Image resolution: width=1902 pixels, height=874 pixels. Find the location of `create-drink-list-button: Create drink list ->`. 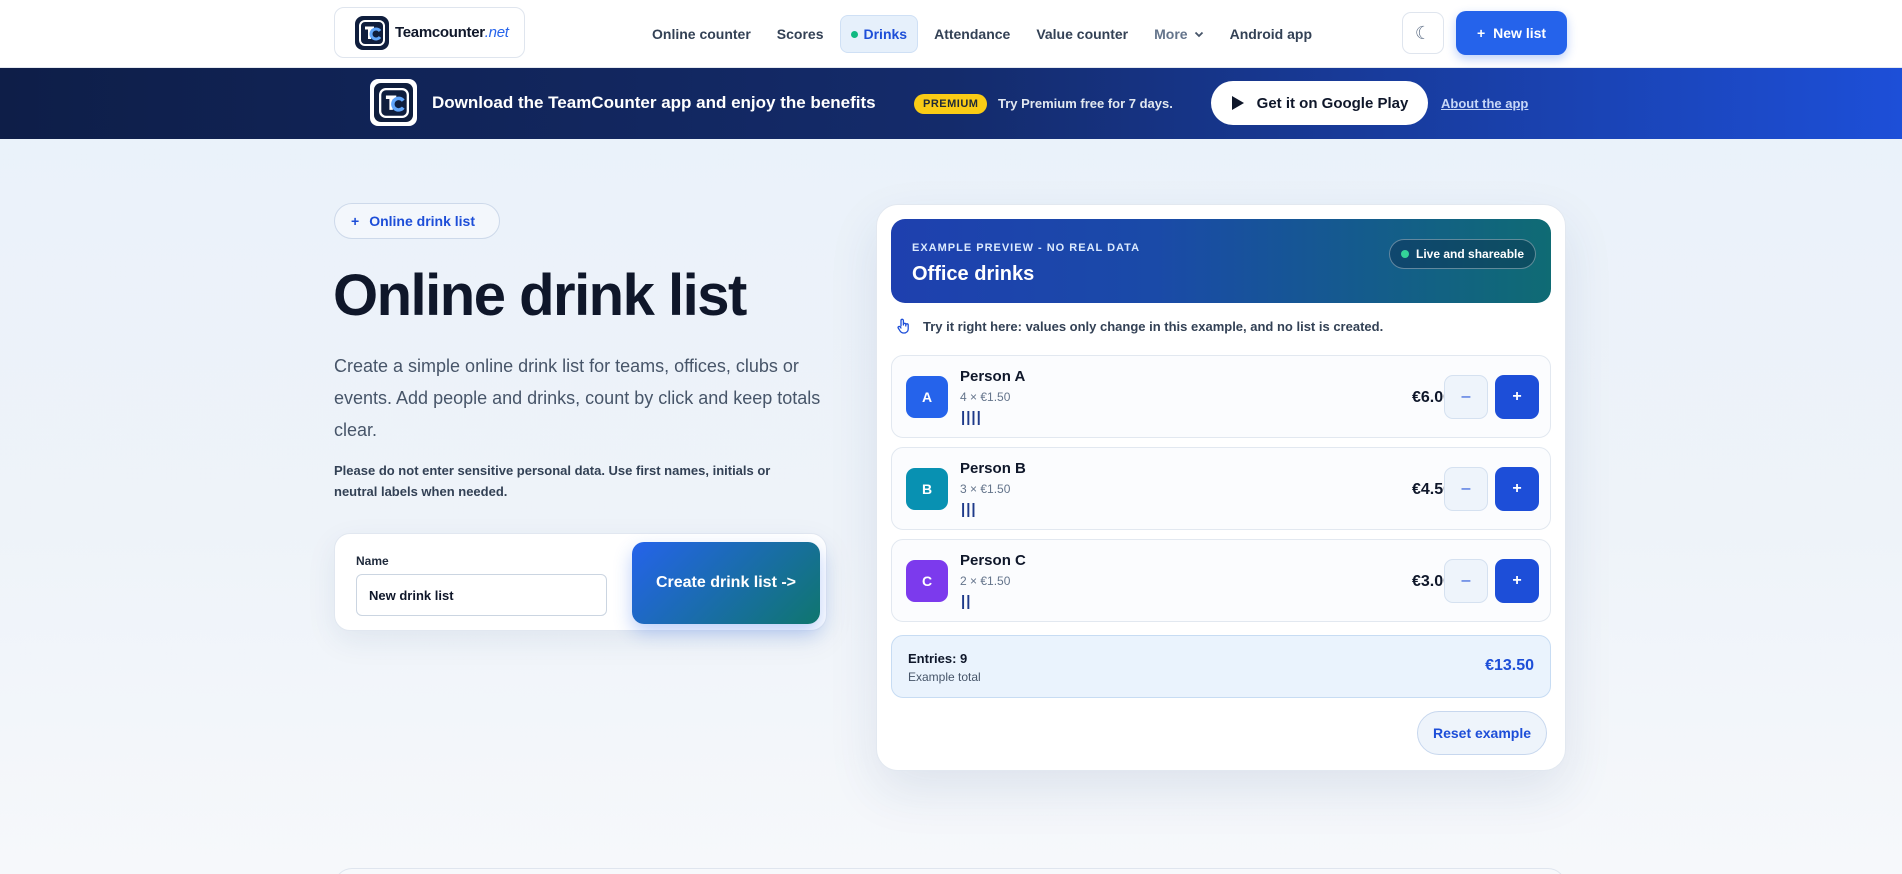

create-drink-list-button: Create drink list -> is located at coordinates (726, 583).